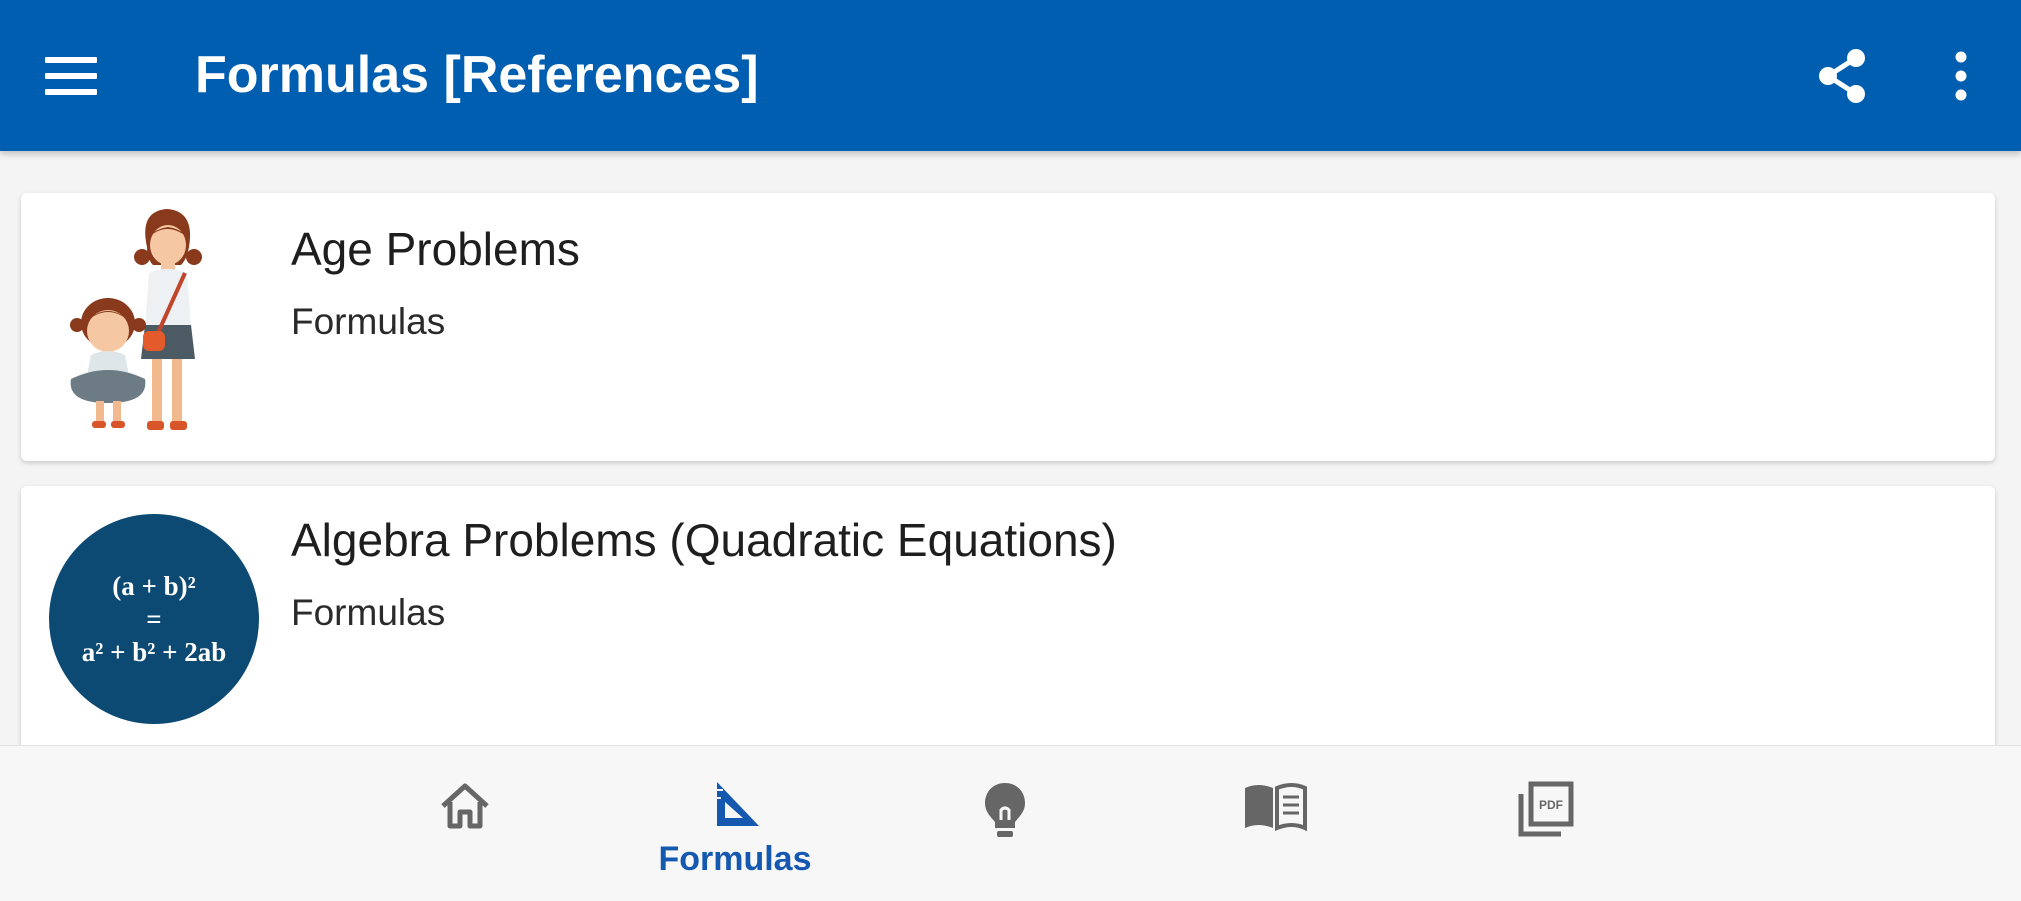  I want to click on more-vert-icon, so click(1961, 76).